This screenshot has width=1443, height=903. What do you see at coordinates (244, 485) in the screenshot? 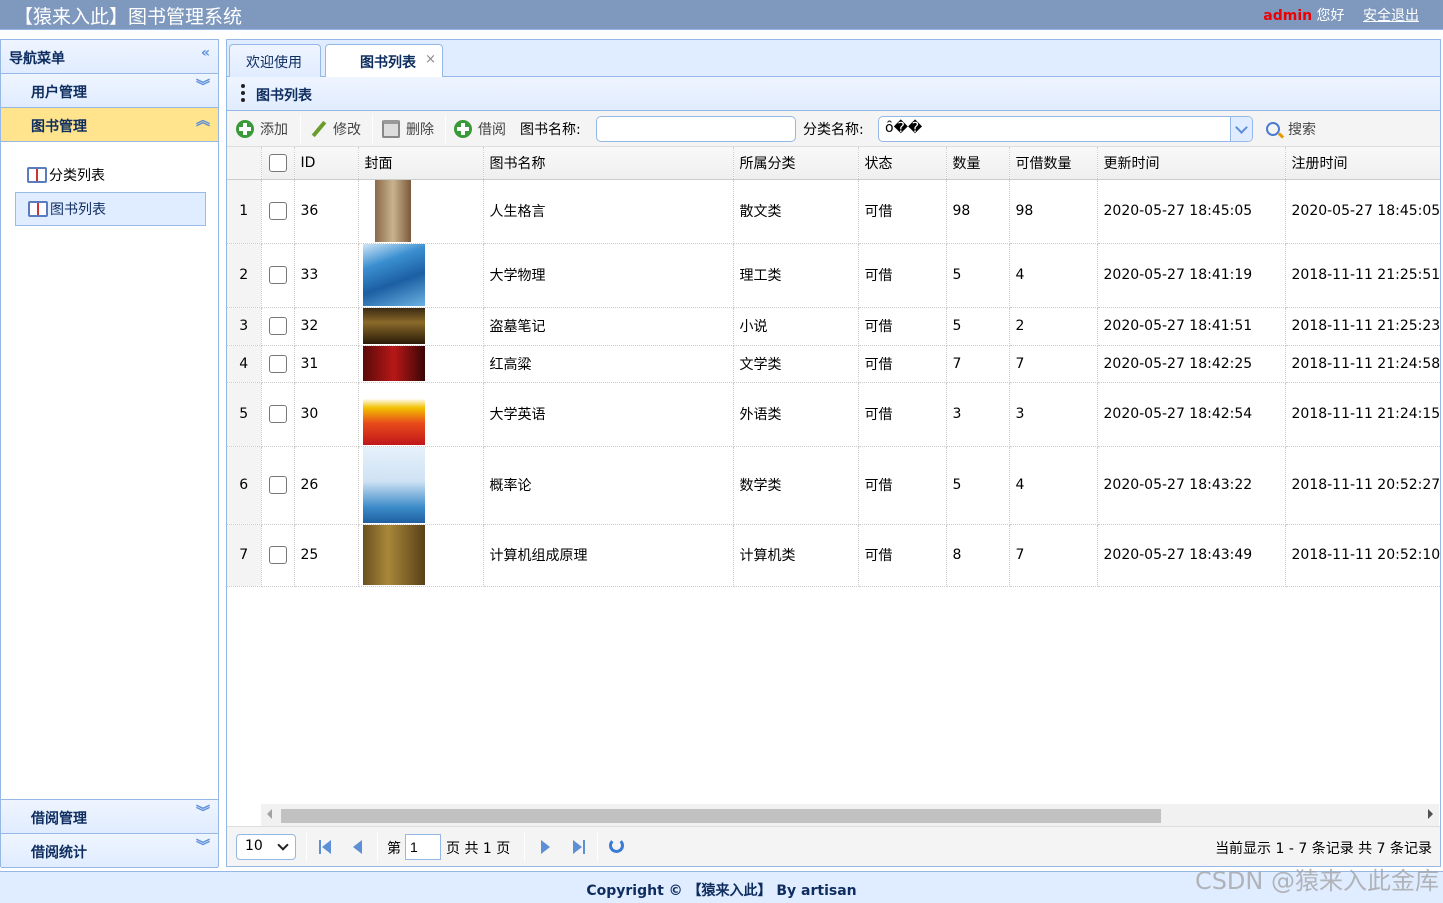
I see `row-number: 6` at bounding box center [244, 485].